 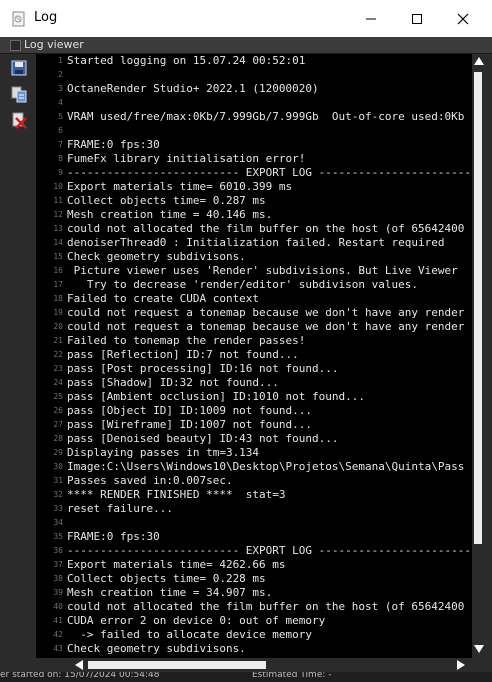 I want to click on log-line: 34, so click(x=254, y=523).